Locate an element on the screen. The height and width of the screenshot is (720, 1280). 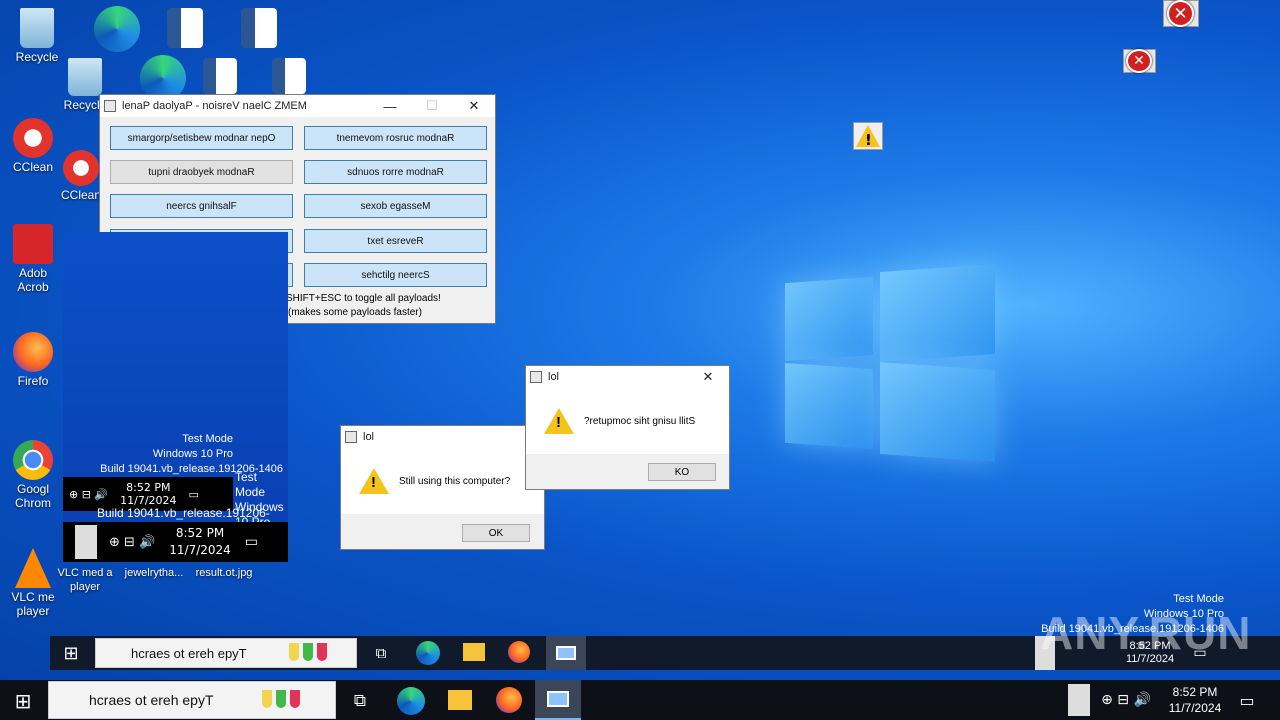
dialog-title-2: lol is located at coordinates (554, 377).